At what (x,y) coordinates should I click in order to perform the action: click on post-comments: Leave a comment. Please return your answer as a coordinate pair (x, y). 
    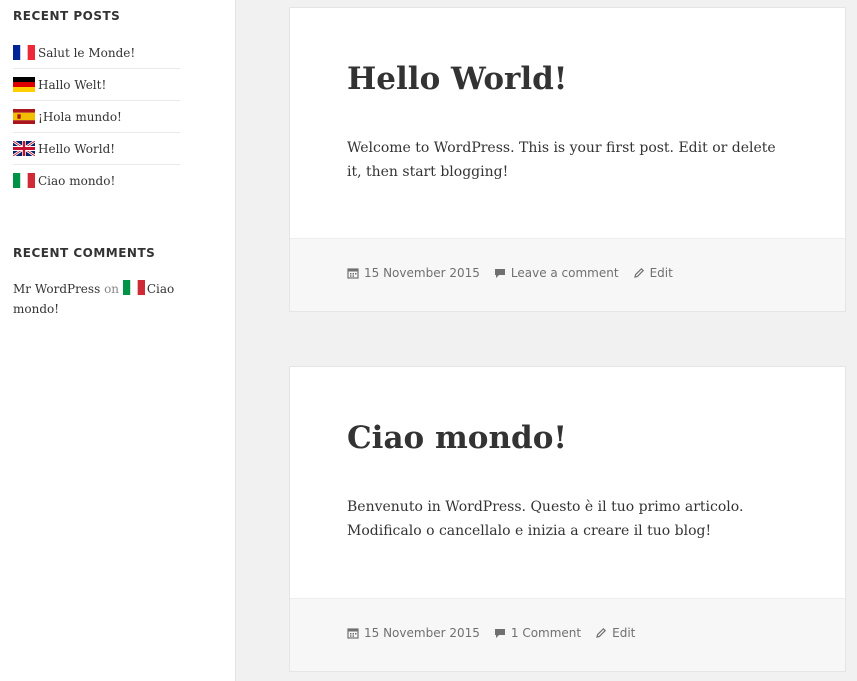
    Looking at the image, I should click on (556, 273).